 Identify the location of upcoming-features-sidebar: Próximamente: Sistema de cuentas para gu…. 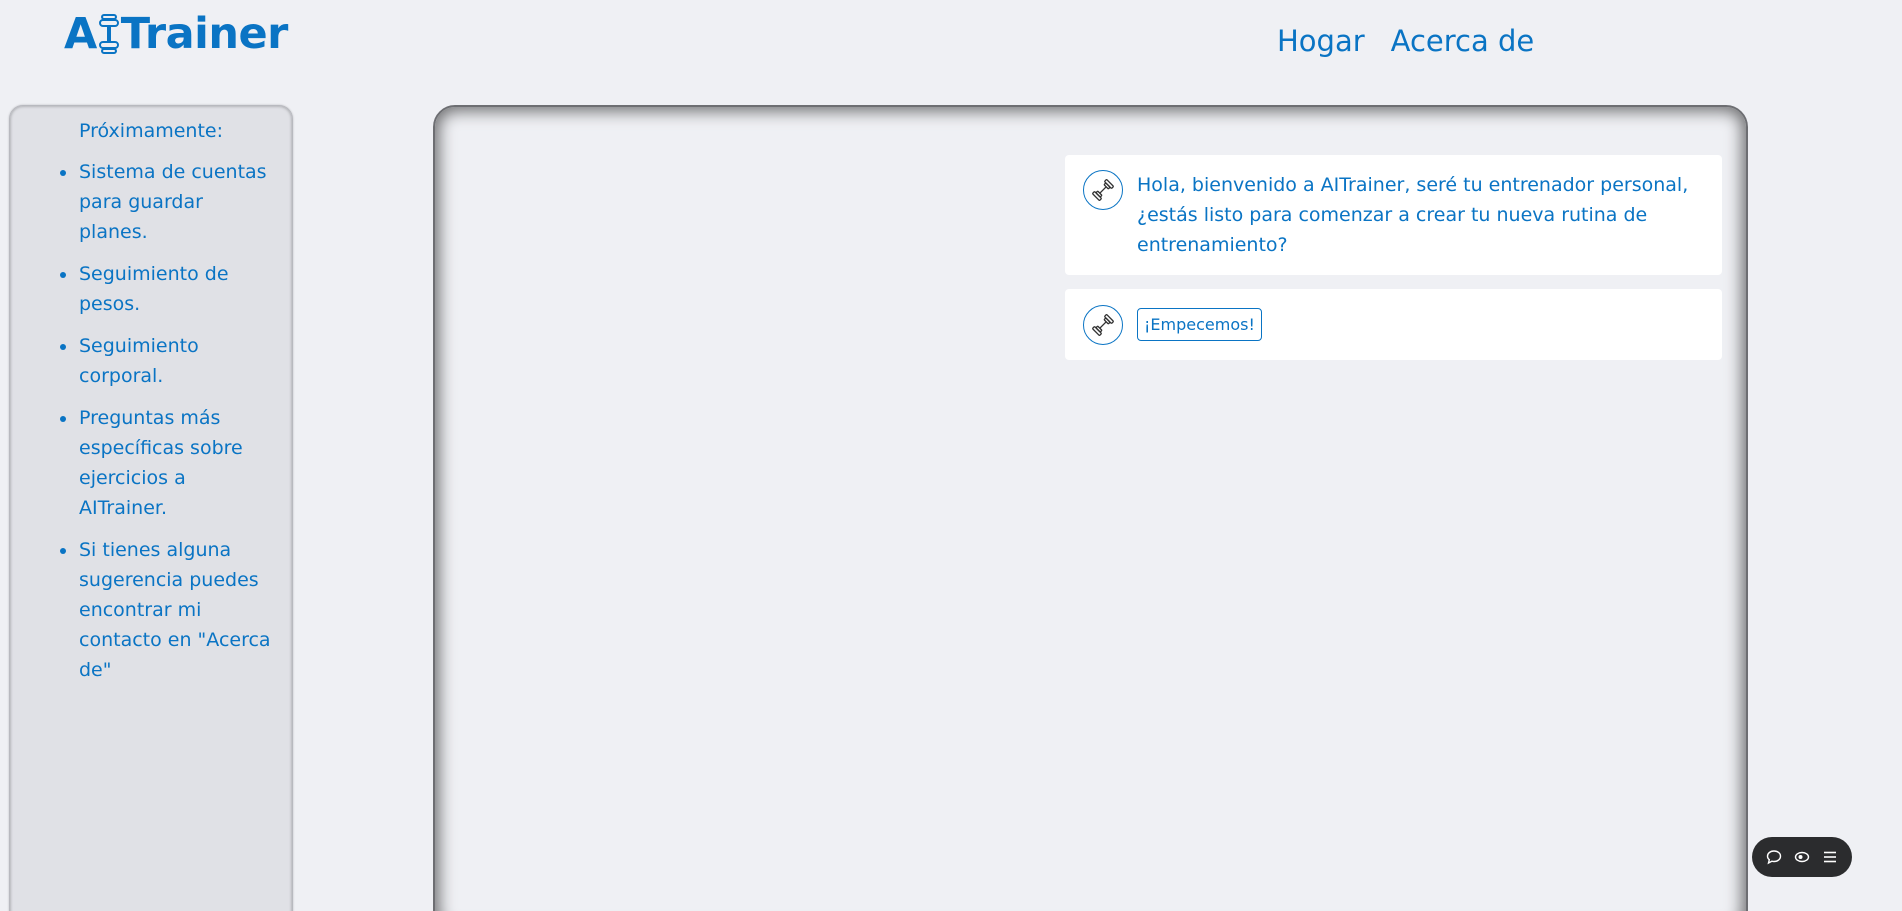
(151, 508).